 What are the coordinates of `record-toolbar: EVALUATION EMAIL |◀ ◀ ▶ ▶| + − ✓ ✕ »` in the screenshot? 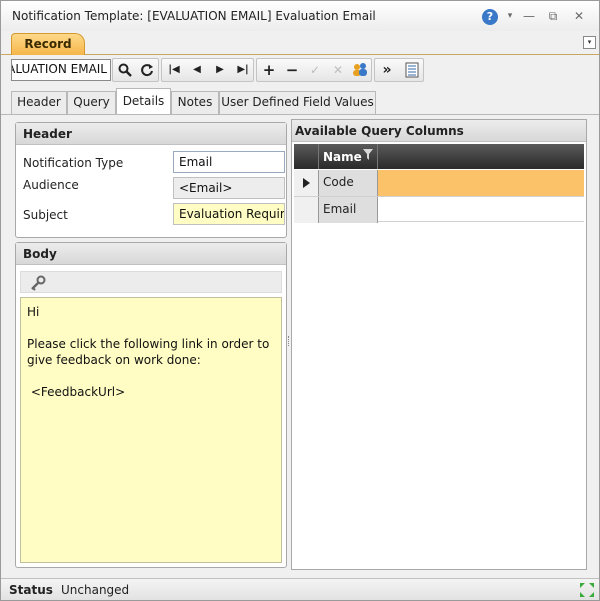 It's located at (300, 70).